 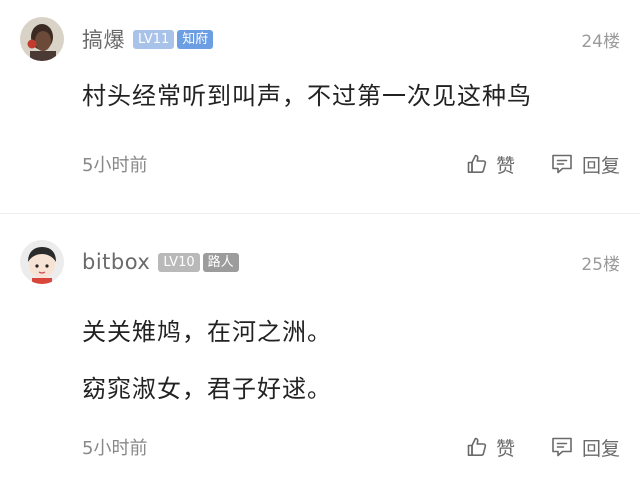 What do you see at coordinates (351, 39) in the screenshot?
I see `comment-header: 搞爆 LV11 知府 24楼` at bounding box center [351, 39].